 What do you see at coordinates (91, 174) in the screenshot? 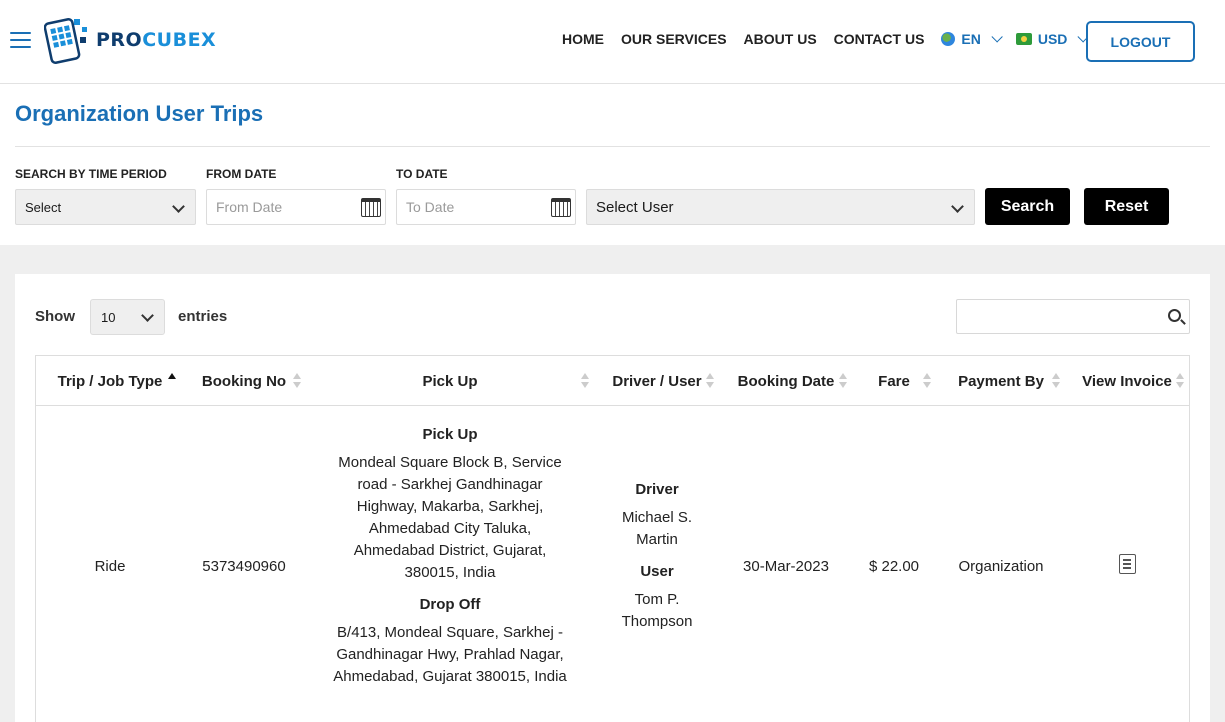
I see `time-period-label: SEARCH BY TIME PERIOD` at bounding box center [91, 174].